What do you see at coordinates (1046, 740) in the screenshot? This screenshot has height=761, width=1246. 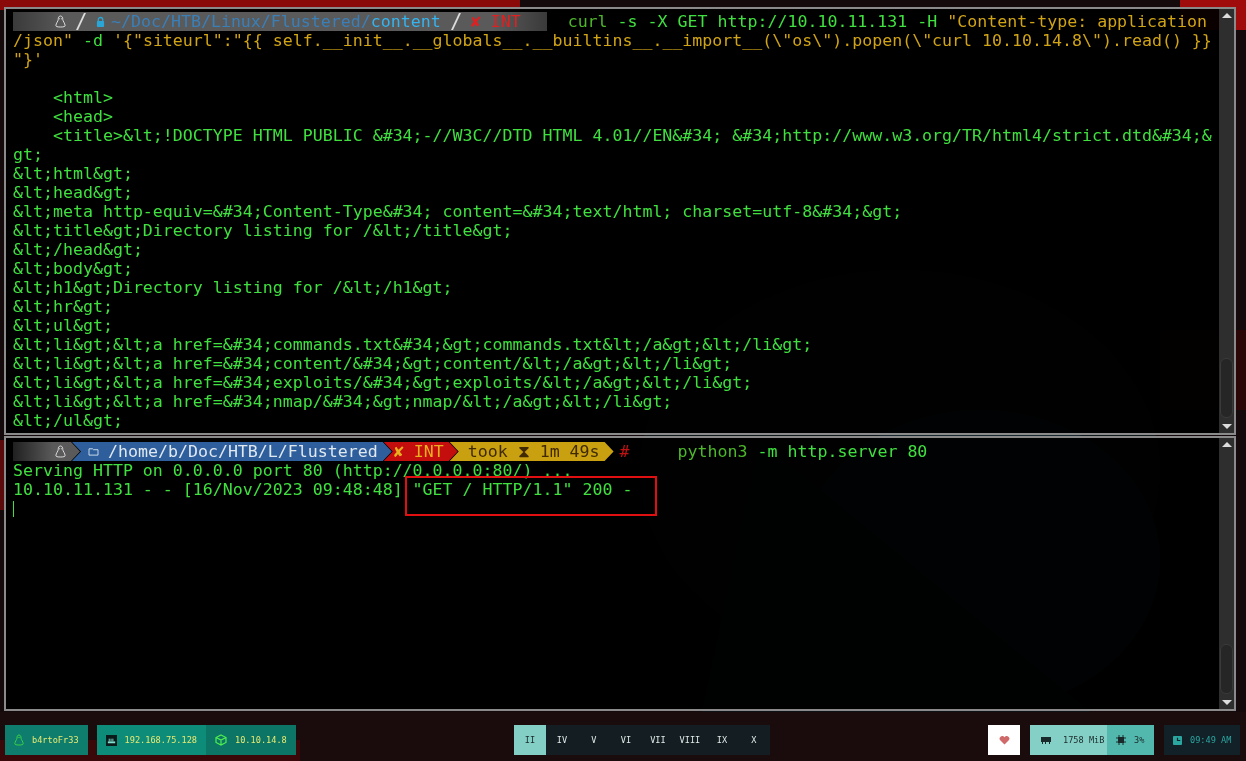 I see `memory-icon` at bounding box center [1046, 740].